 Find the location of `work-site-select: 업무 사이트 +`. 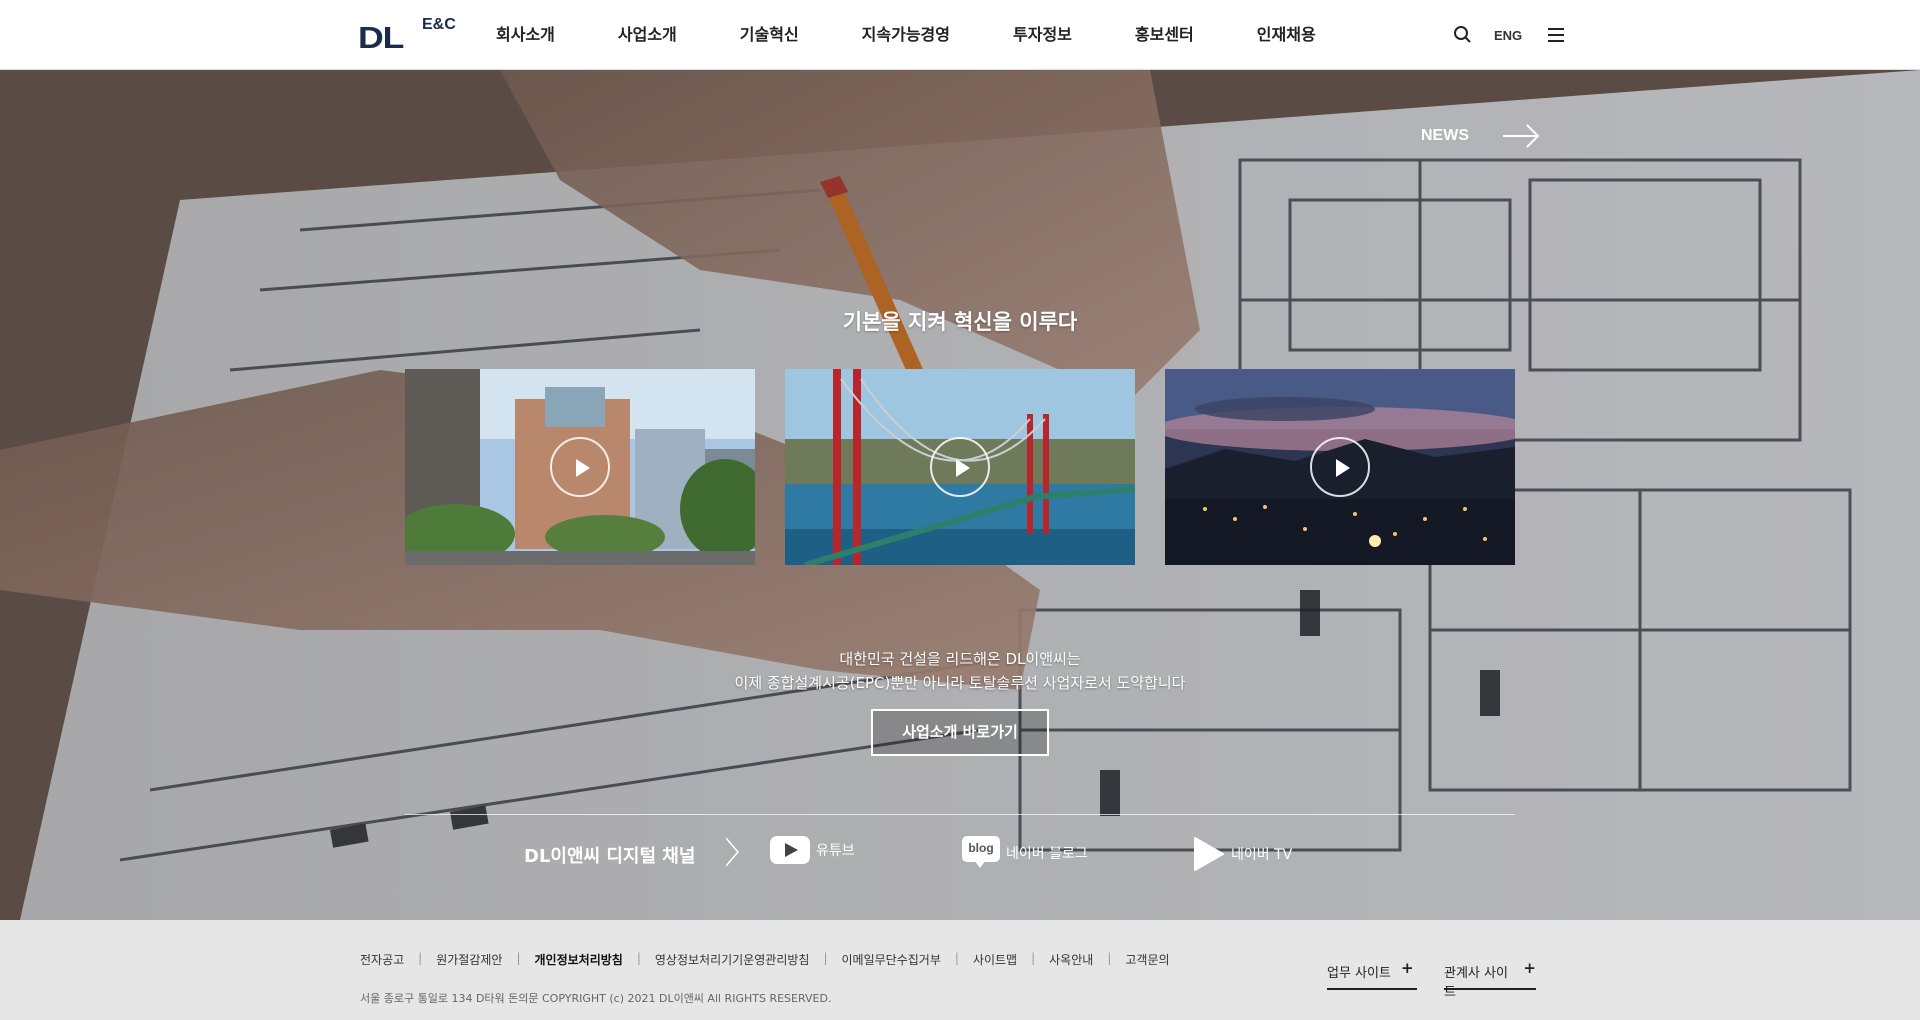

work-site-select: 업무 사이트 + is located at coordinates (1372, 974).